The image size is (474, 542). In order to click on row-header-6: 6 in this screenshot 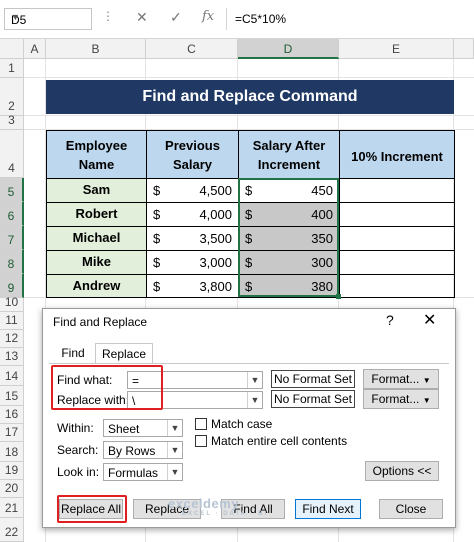, I will do `click(12, 214)`.